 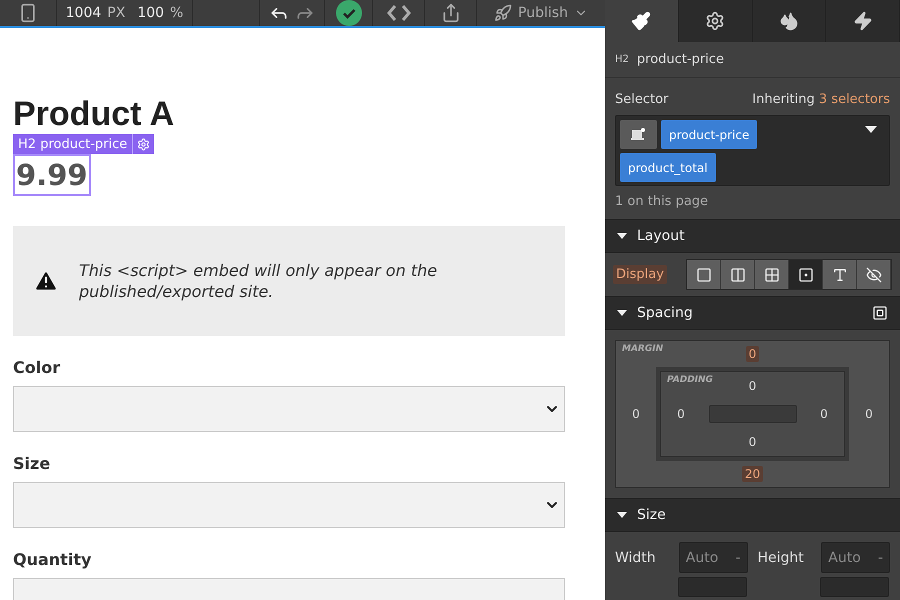 I want to click on field-label: Quantity, so click(x=52, y=559).